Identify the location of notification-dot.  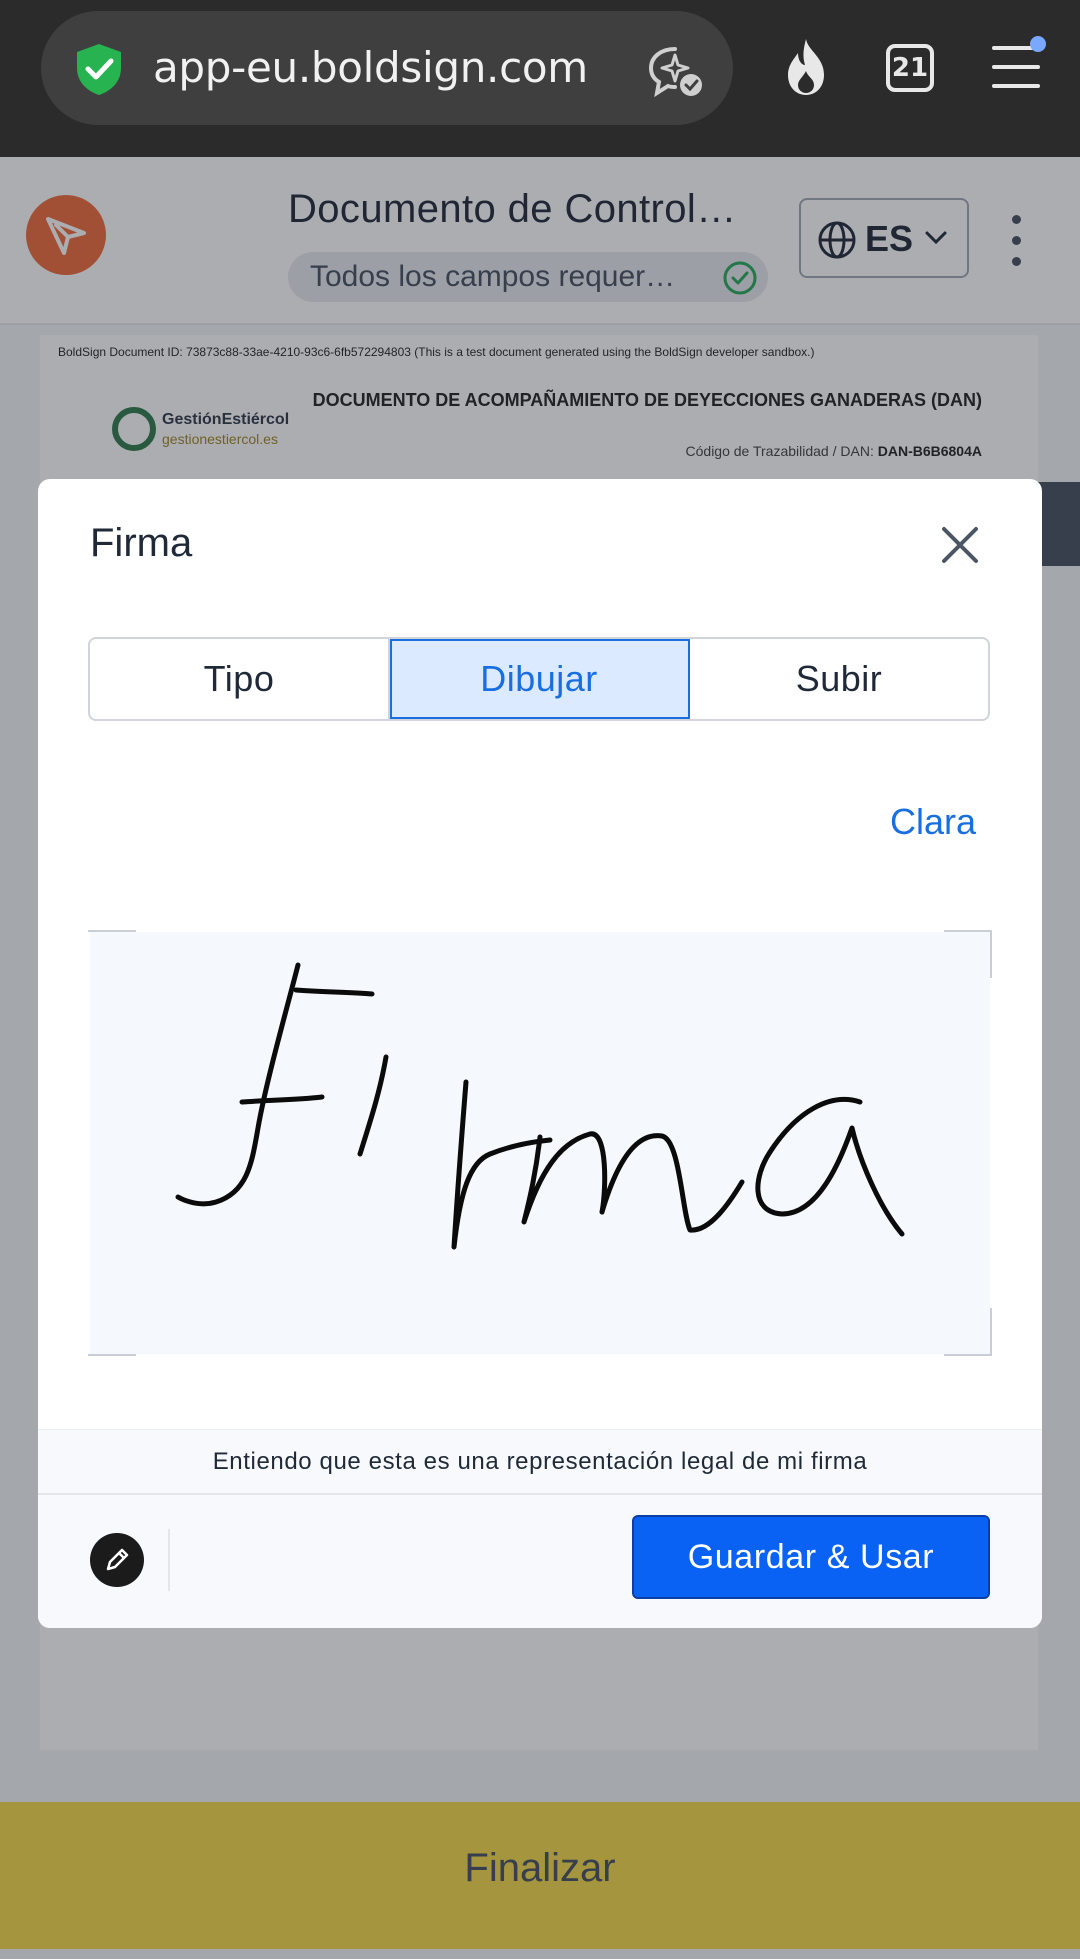
(1038, 44).